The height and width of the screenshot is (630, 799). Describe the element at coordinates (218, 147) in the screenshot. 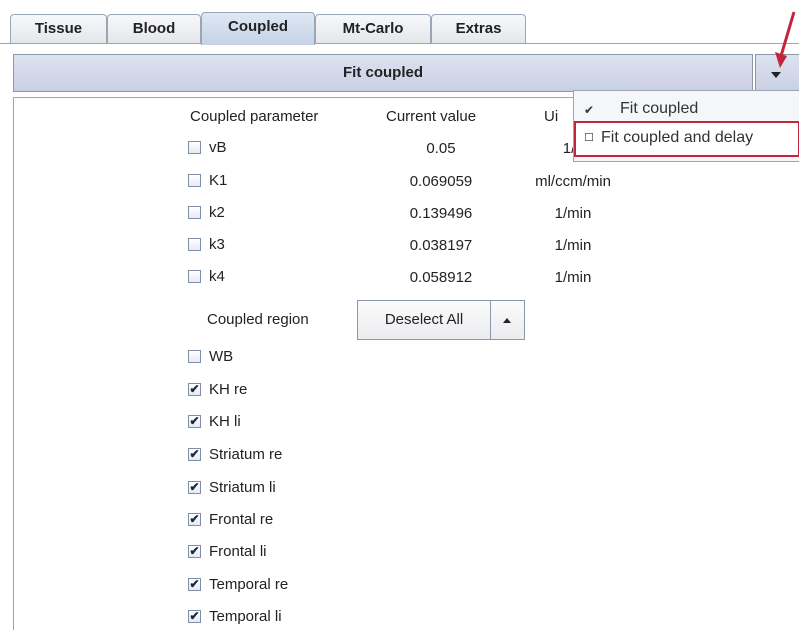

I see `parameter-name: vB` at that location.